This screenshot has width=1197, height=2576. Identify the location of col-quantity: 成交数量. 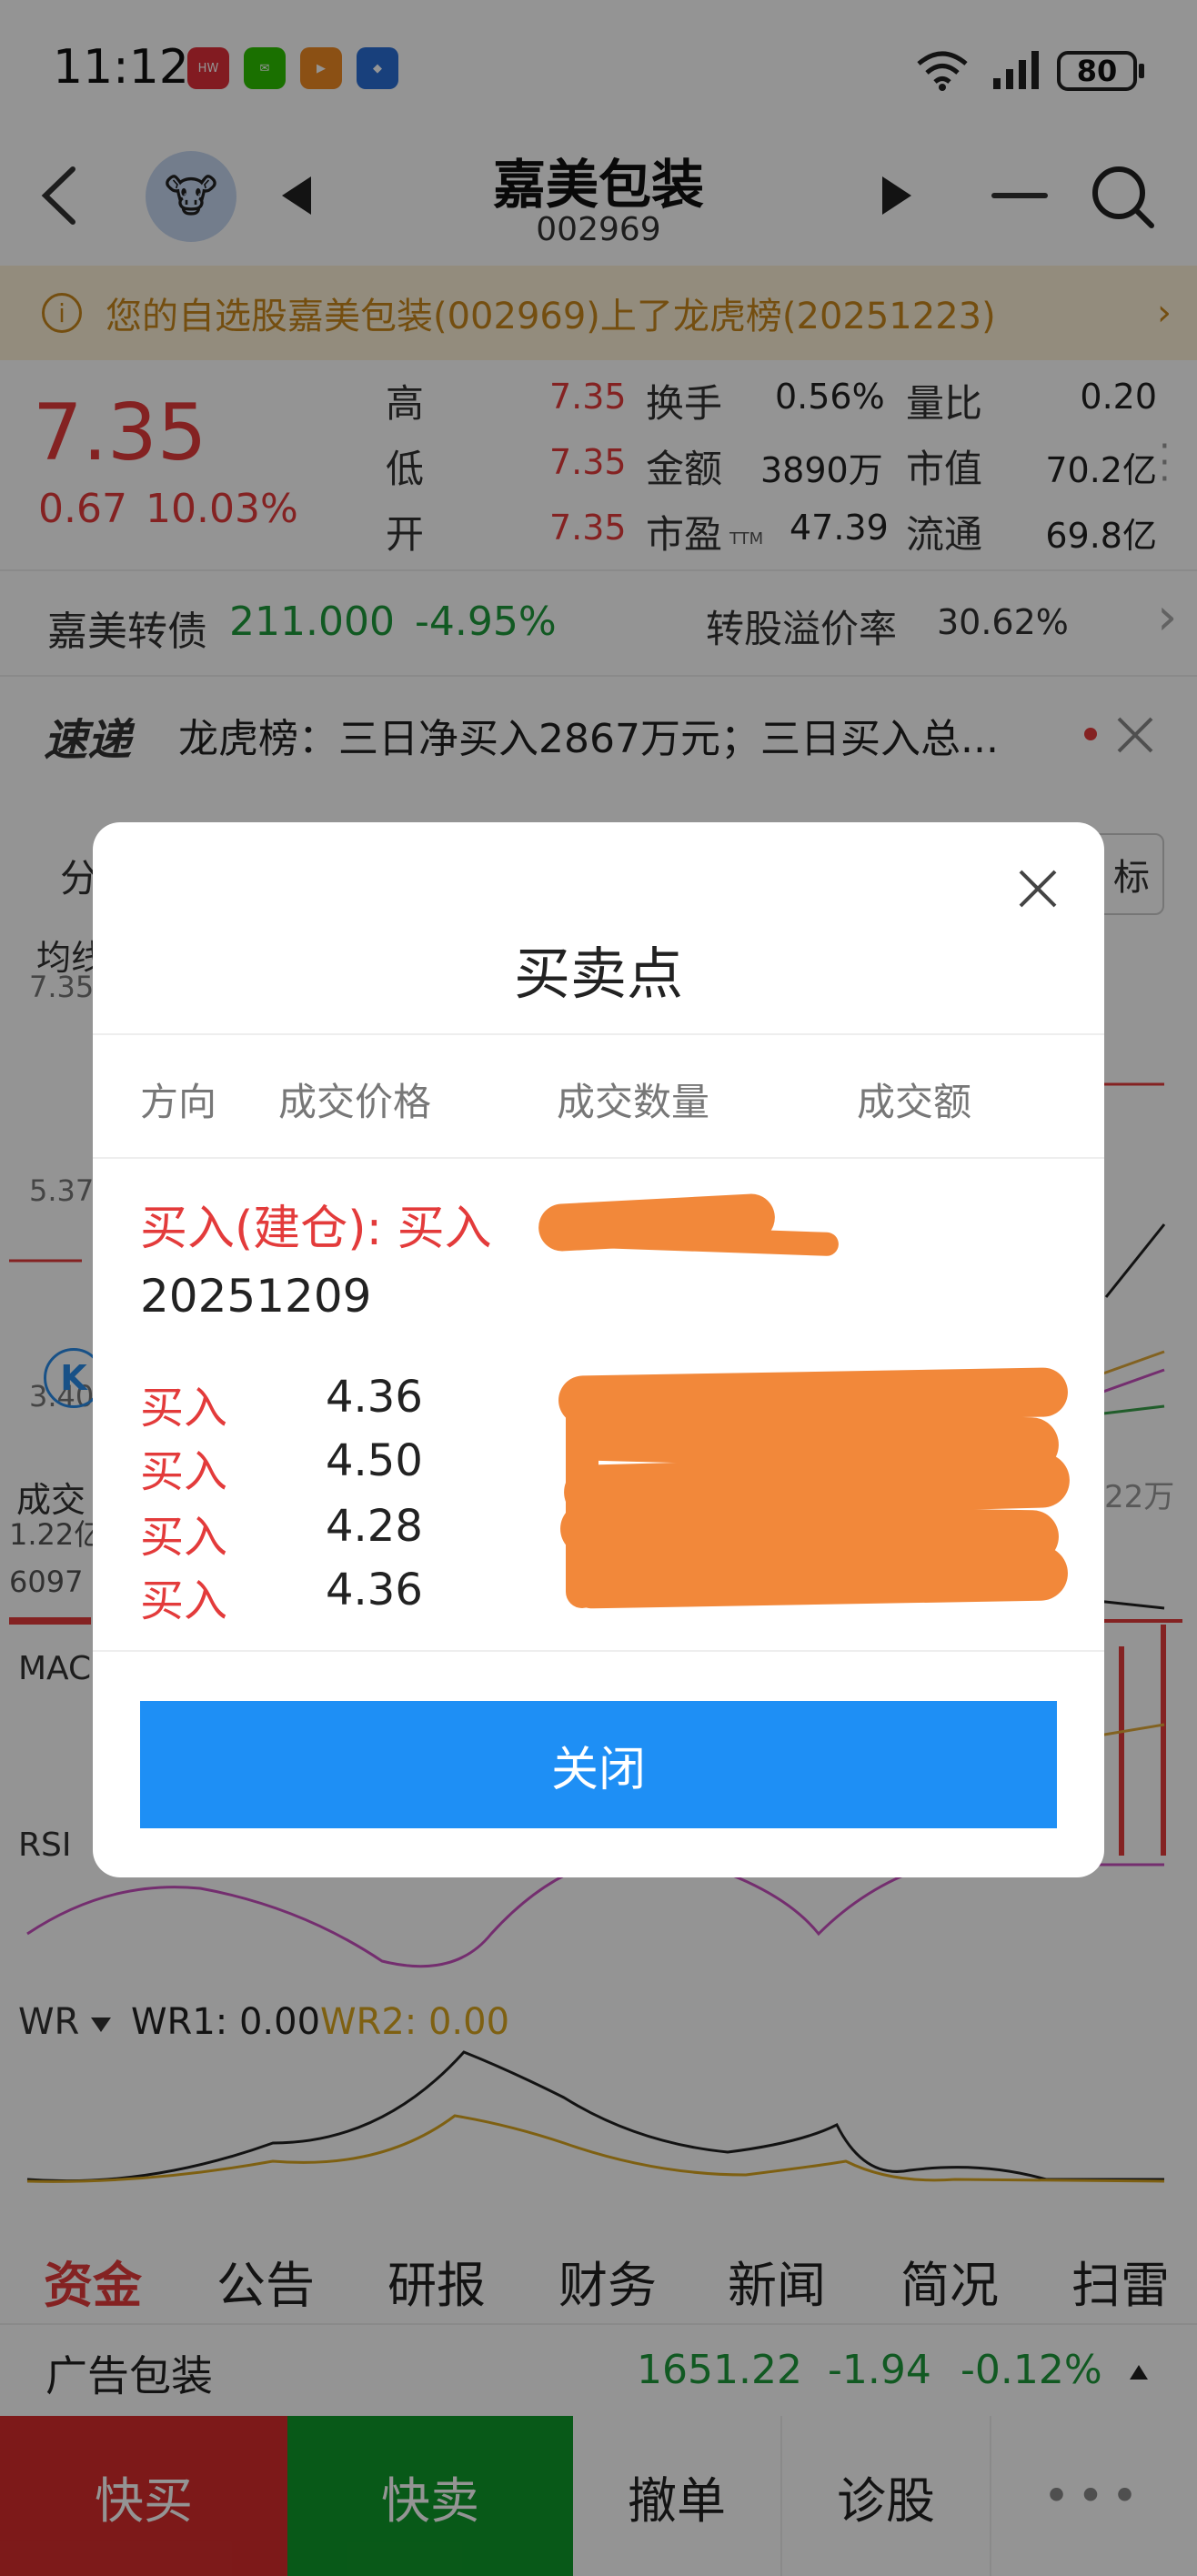
(633, 1102).